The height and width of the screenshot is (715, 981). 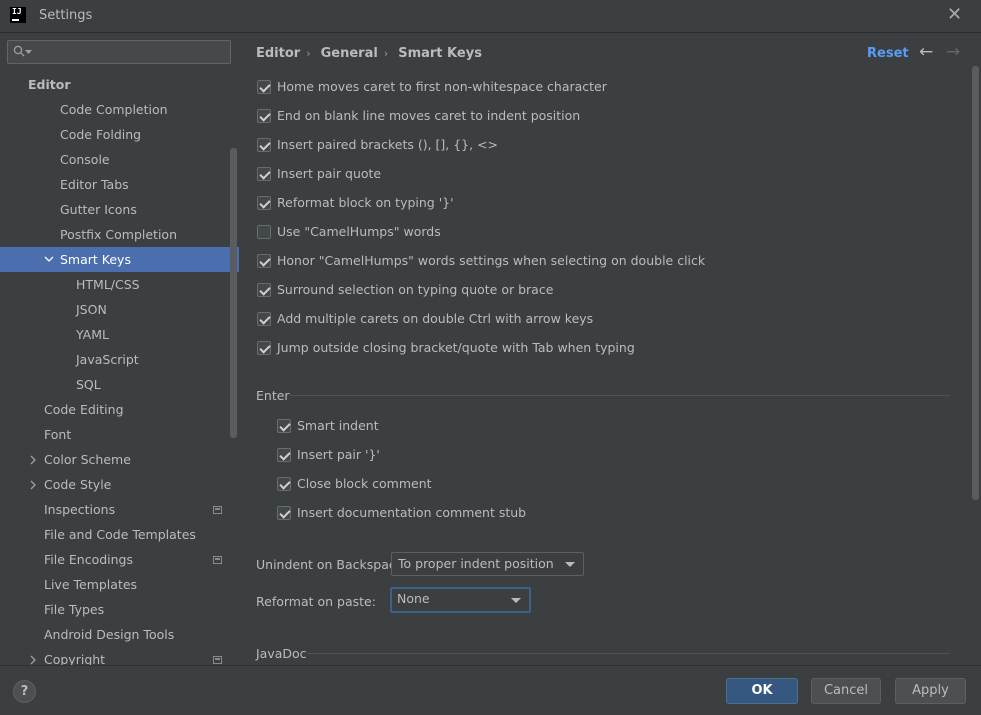 What do you see at coordinates (74, 609) in the screenshot?
I see `tree-item-label: File Types` at bounding box center [74, 609].